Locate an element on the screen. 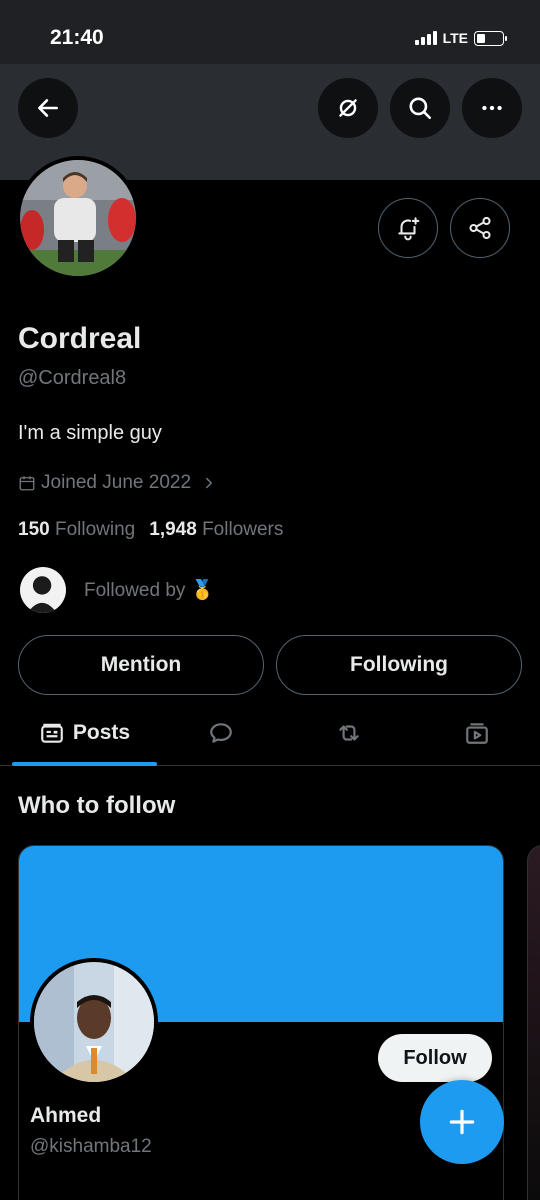 This screenshot has width=540, height=1200. tab-posts: Posts is located at coordinates (84, 733).